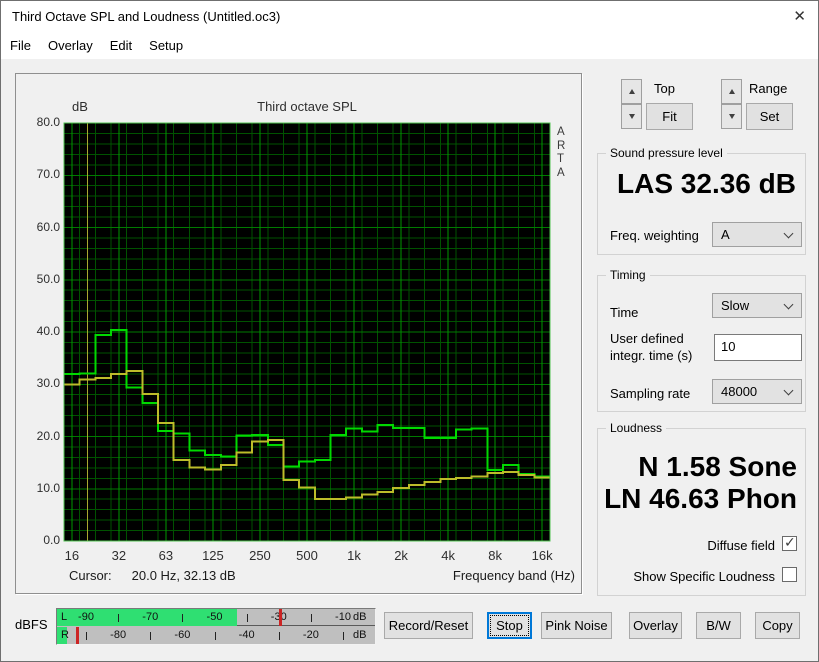 This screenshot has height=662, width=819. I want to click on cursor-label: Cursor:, so click(90, 575).